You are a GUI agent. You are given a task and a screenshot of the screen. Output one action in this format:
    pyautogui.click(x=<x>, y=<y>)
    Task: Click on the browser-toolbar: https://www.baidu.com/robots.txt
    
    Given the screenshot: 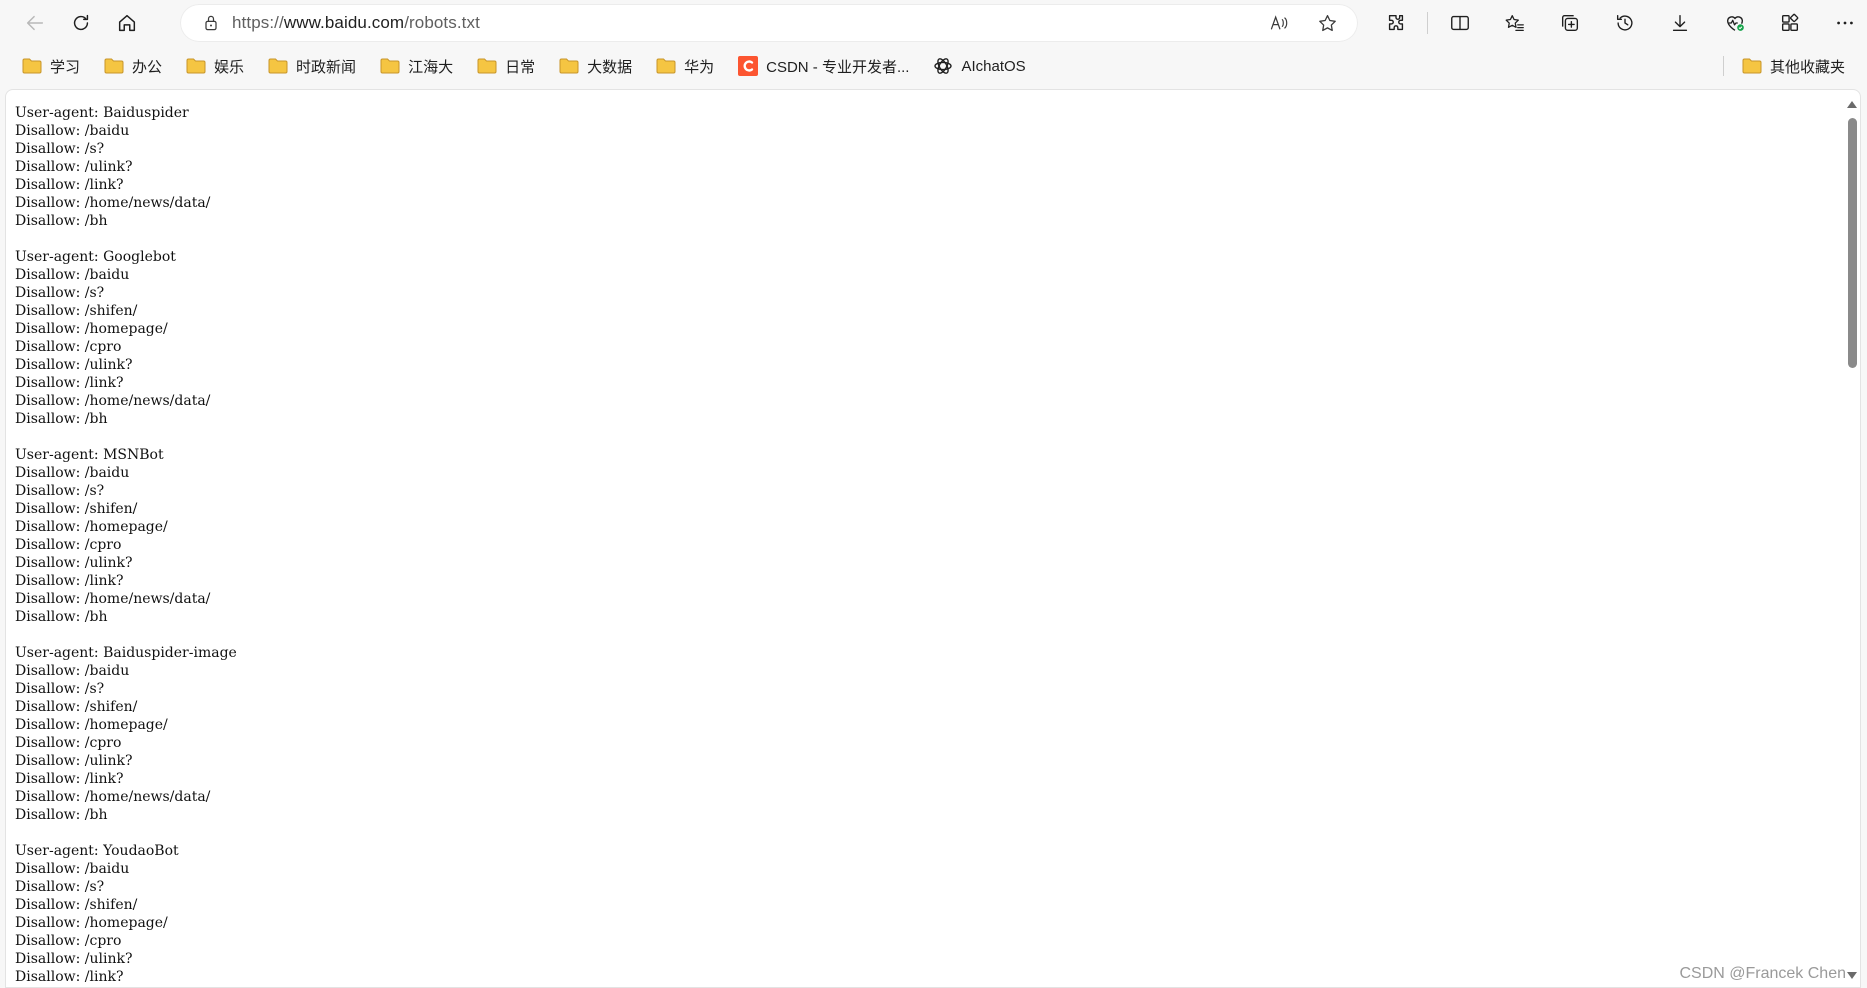 What is the action you would take?
    pyautogui.click(x=933, y=23)
    